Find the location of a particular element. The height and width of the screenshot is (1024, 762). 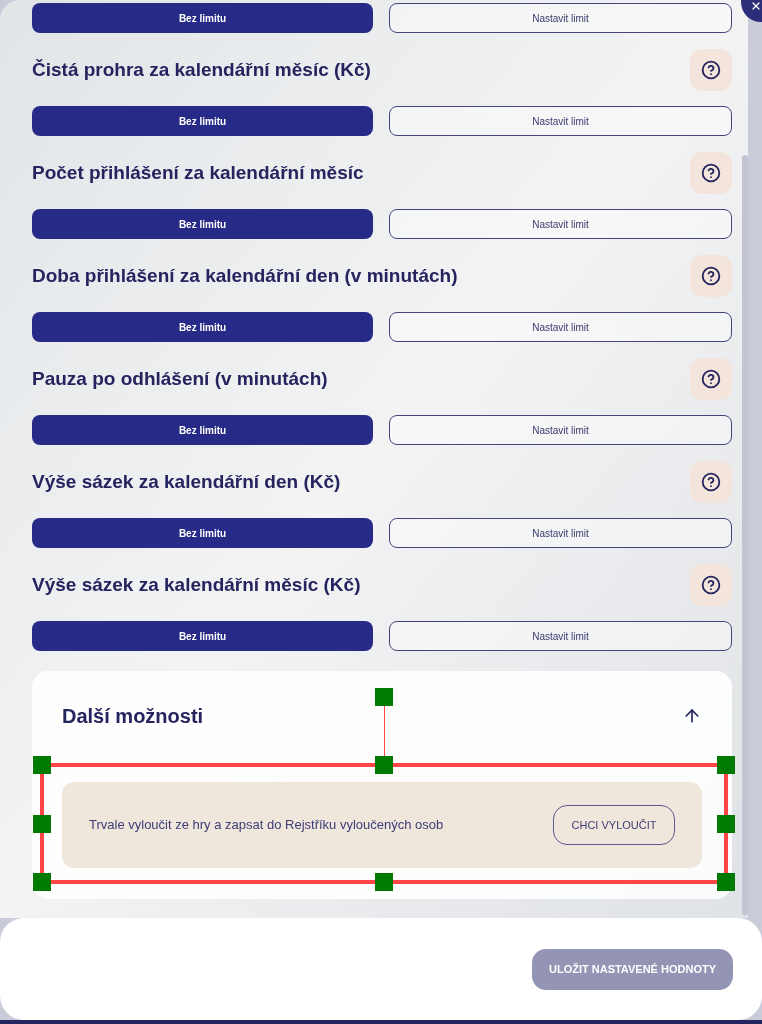

limit-title: Výše sázek za kalendářní měsíc (Kč) is located at coordinates (196, 584).